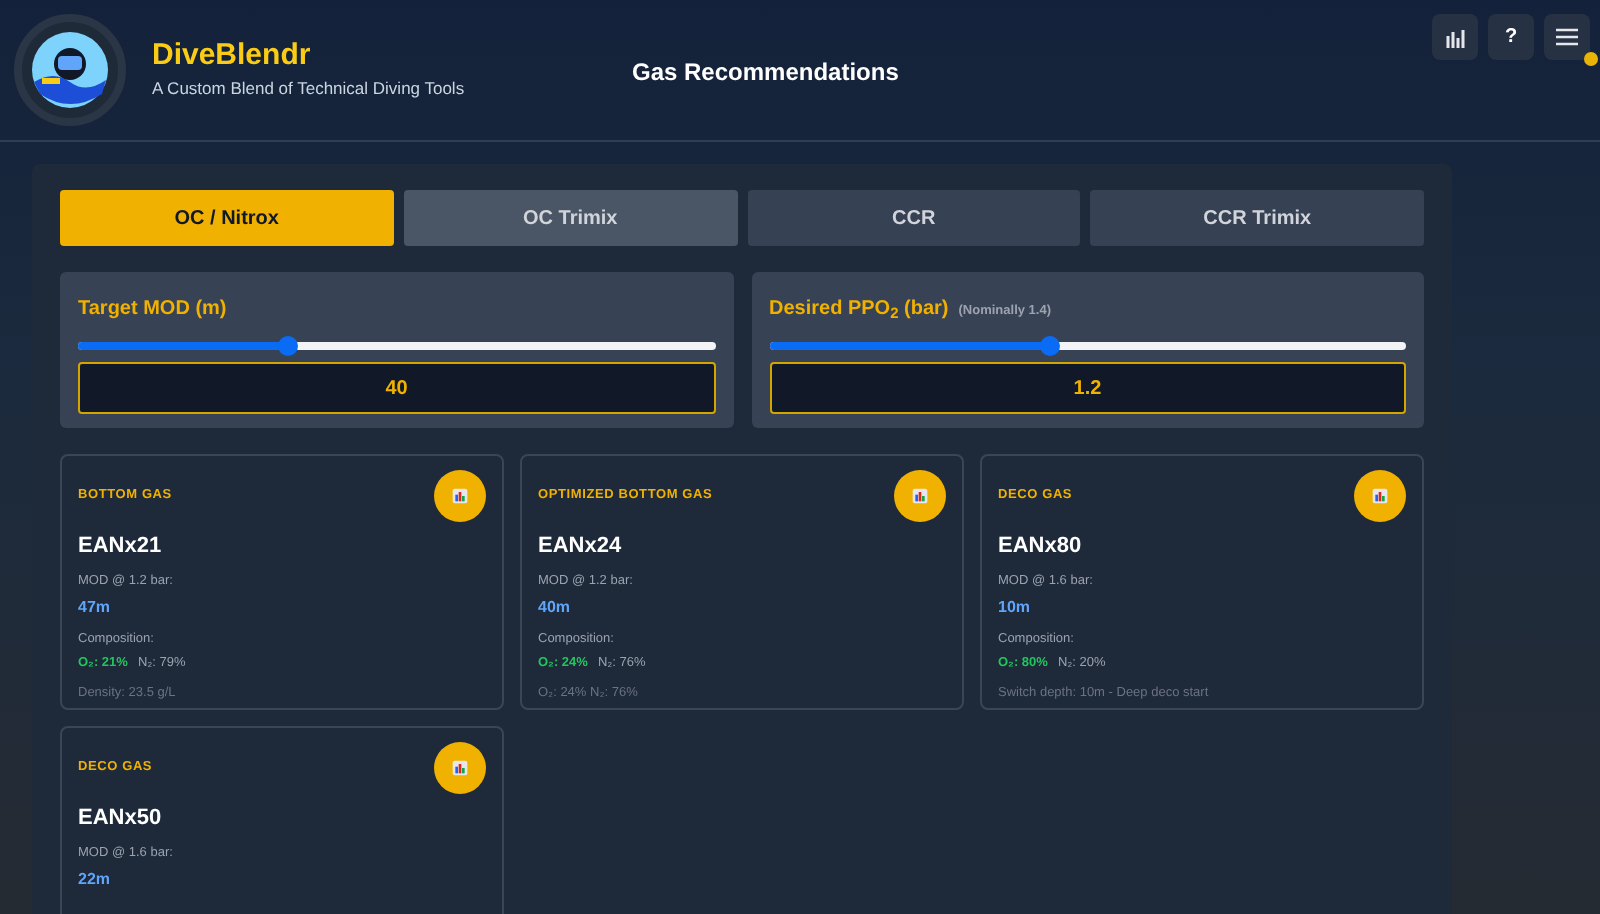 Image resolution: width=1600 pixels, height=914 pixels. I want to click on gas-name: EANx24, so click(581, 547).